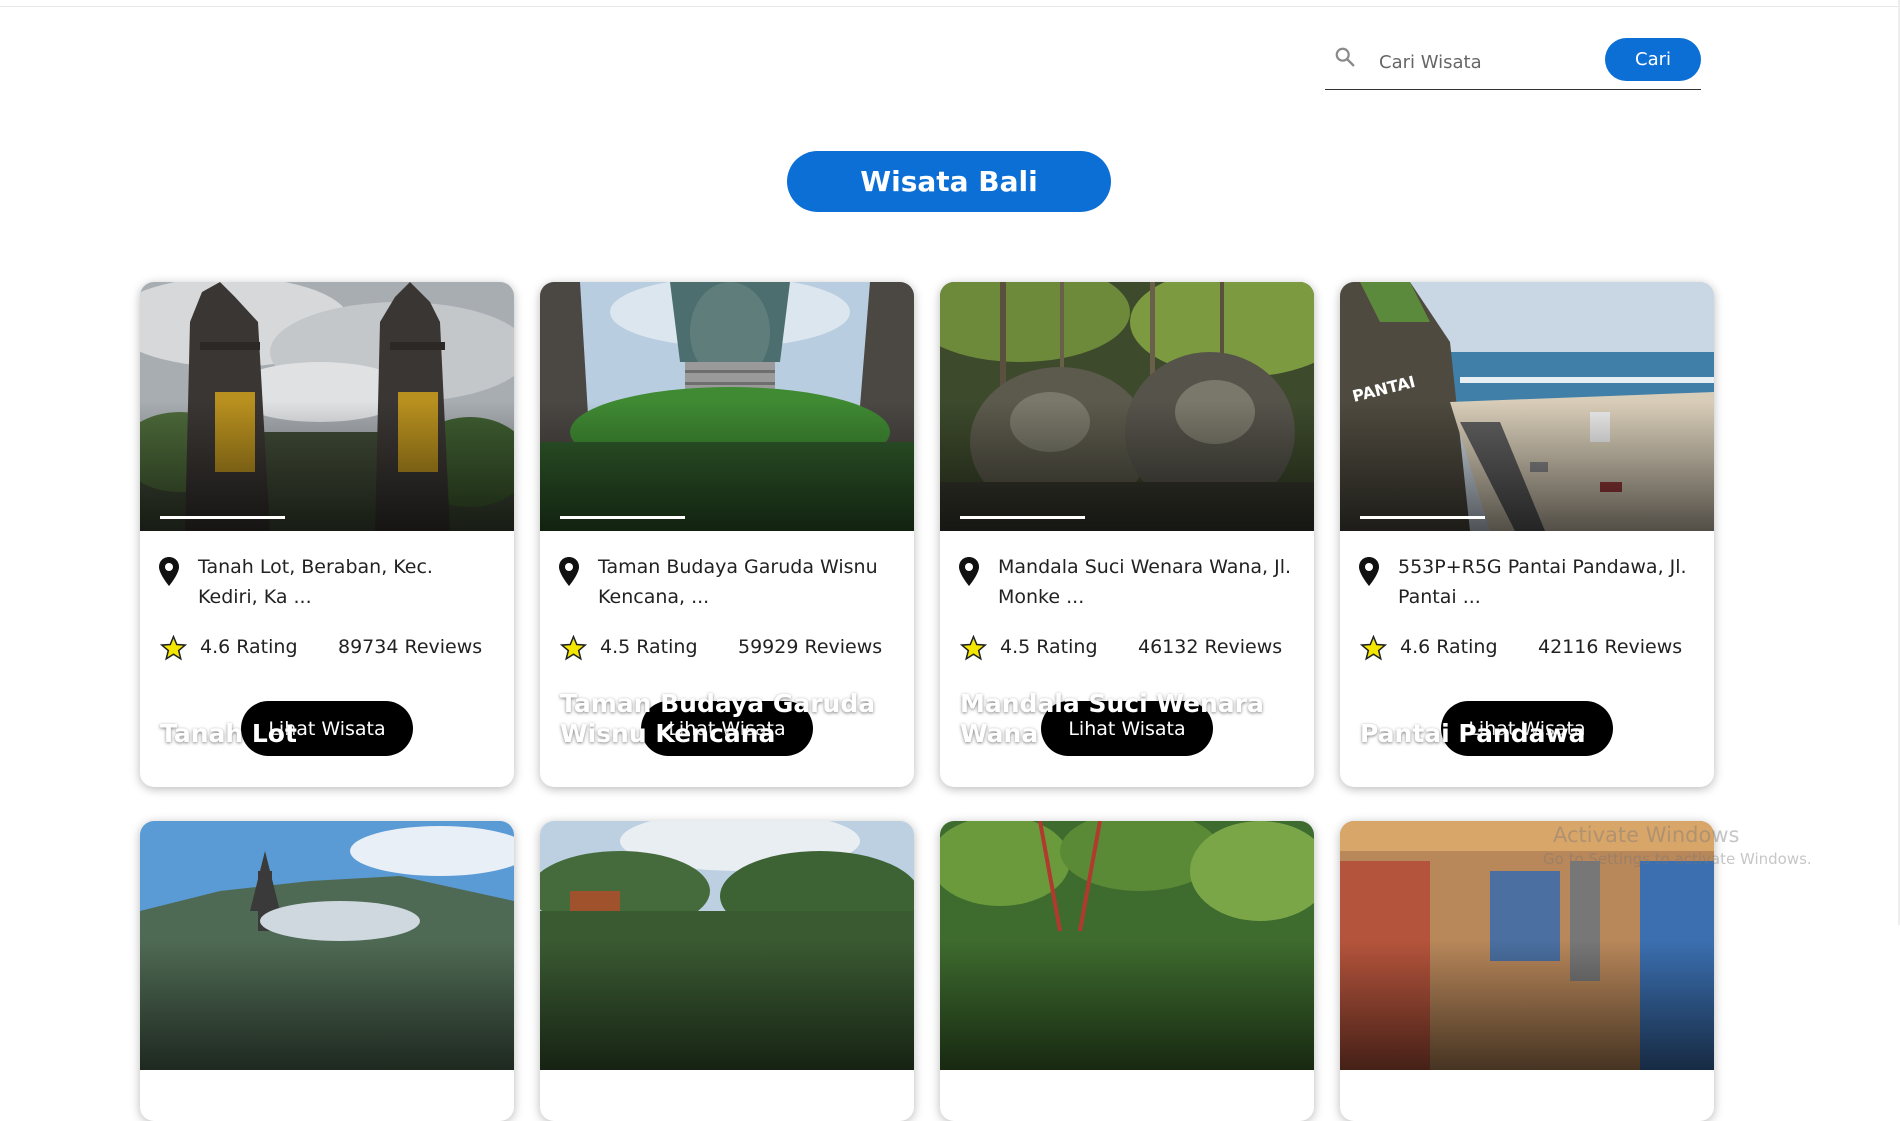  What do you see at coordinates (228, 733) in the screenshot?
I see `destination-title: Tanah Lot` at bounding box center [228, 733].